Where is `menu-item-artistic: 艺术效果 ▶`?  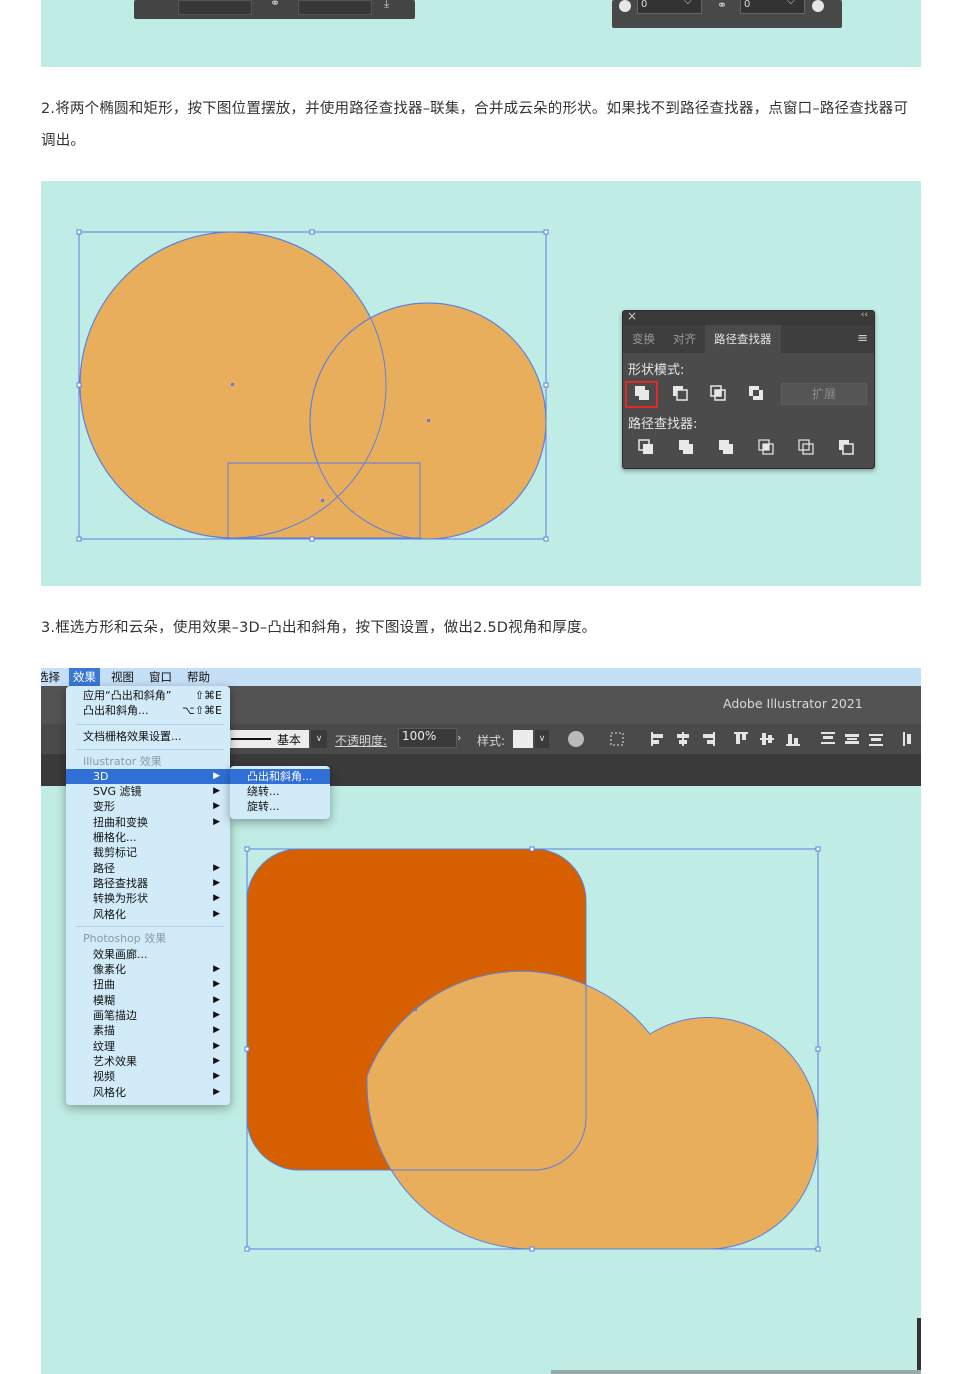
menu-item-artistic: 艺术效果 ▶ is located at coordinates (148, 1061).